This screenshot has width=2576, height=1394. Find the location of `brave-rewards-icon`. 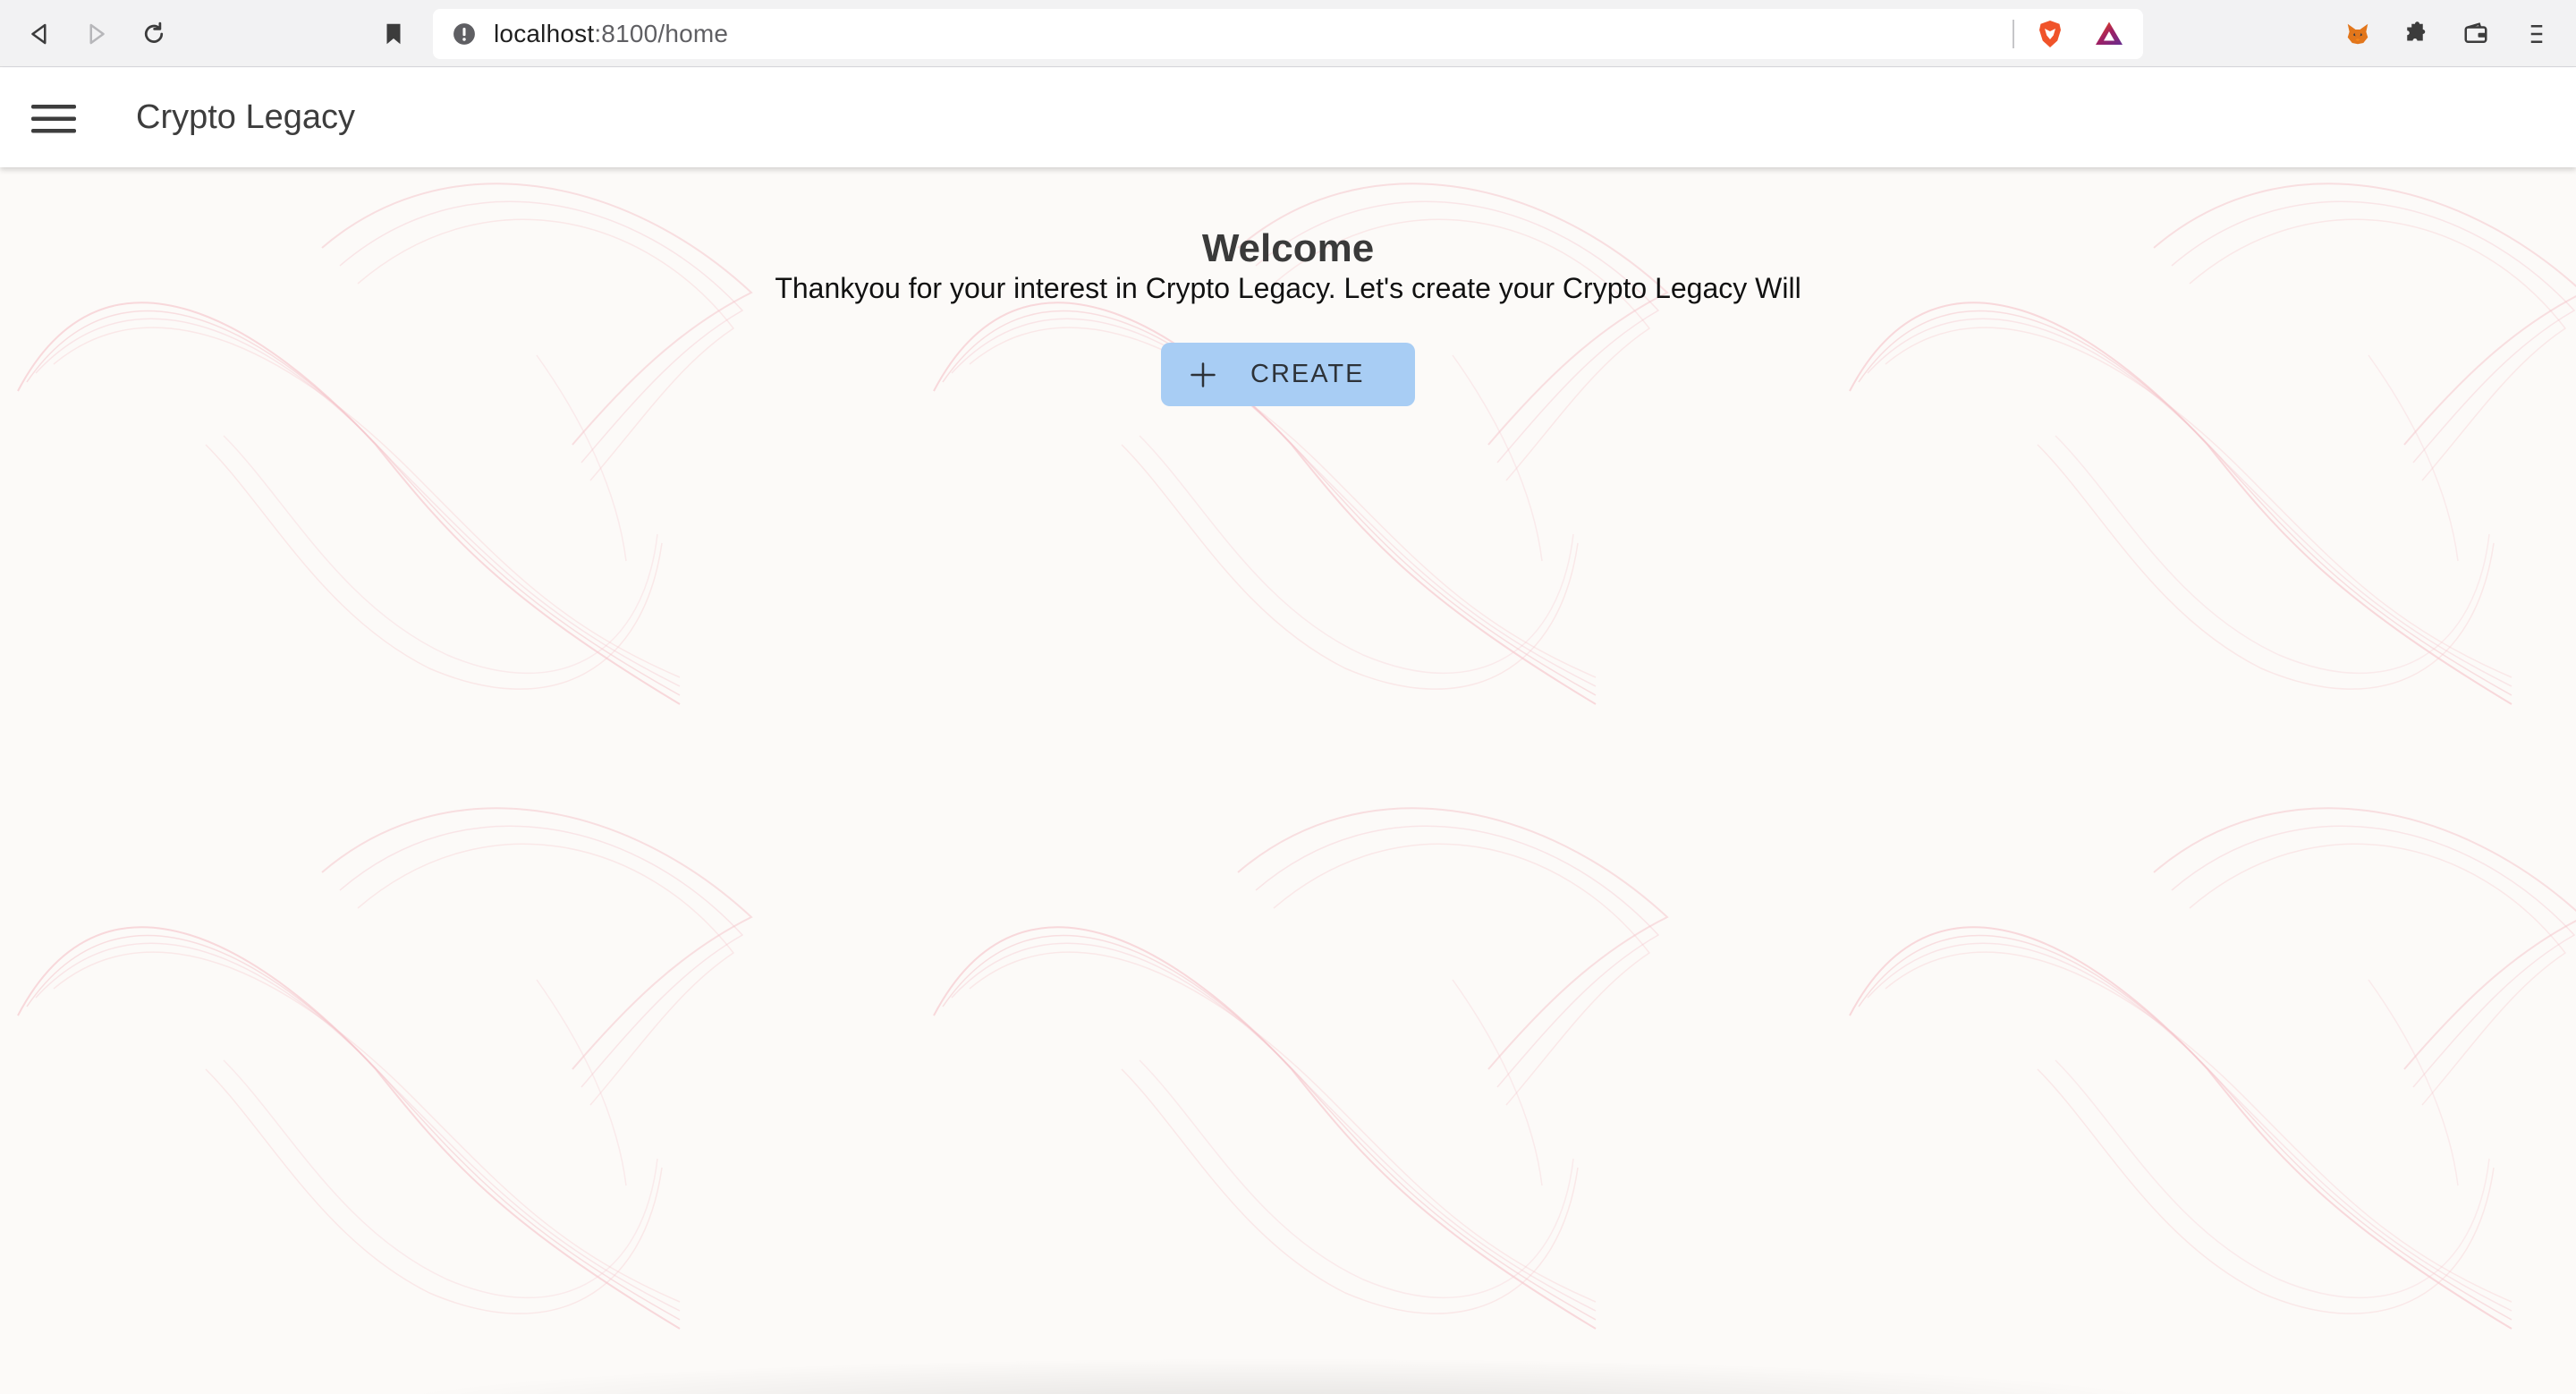

brave-rewards-icon is located at coordinates (2109, 34).